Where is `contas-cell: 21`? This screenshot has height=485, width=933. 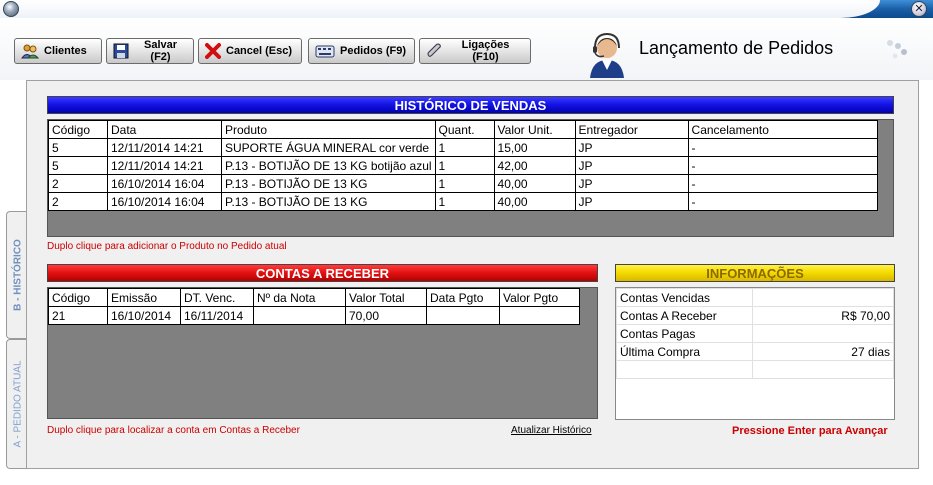
contas-cell: 21 is located at coordinates (78, 315).